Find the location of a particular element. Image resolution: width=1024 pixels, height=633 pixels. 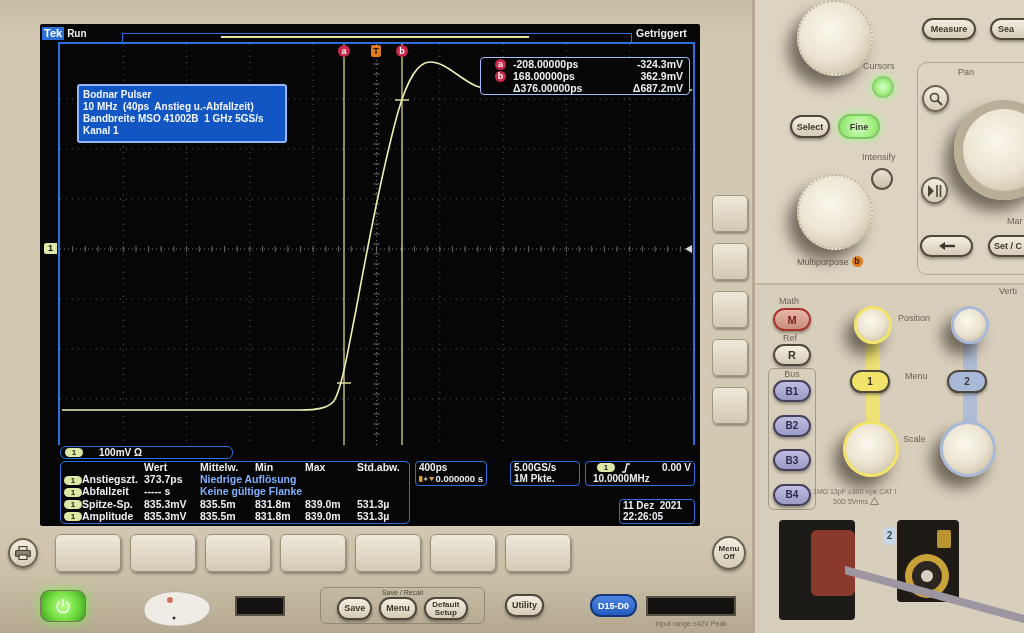

play-pause-icon is located at coordinates (934, 190).